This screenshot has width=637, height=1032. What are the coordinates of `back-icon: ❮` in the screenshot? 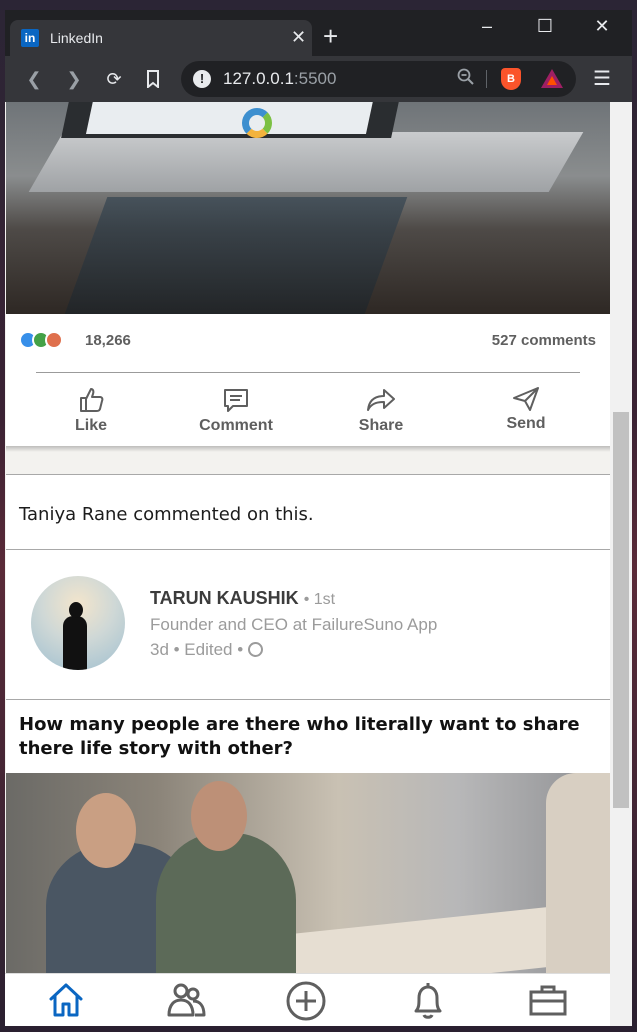 It's located at (34, 79).